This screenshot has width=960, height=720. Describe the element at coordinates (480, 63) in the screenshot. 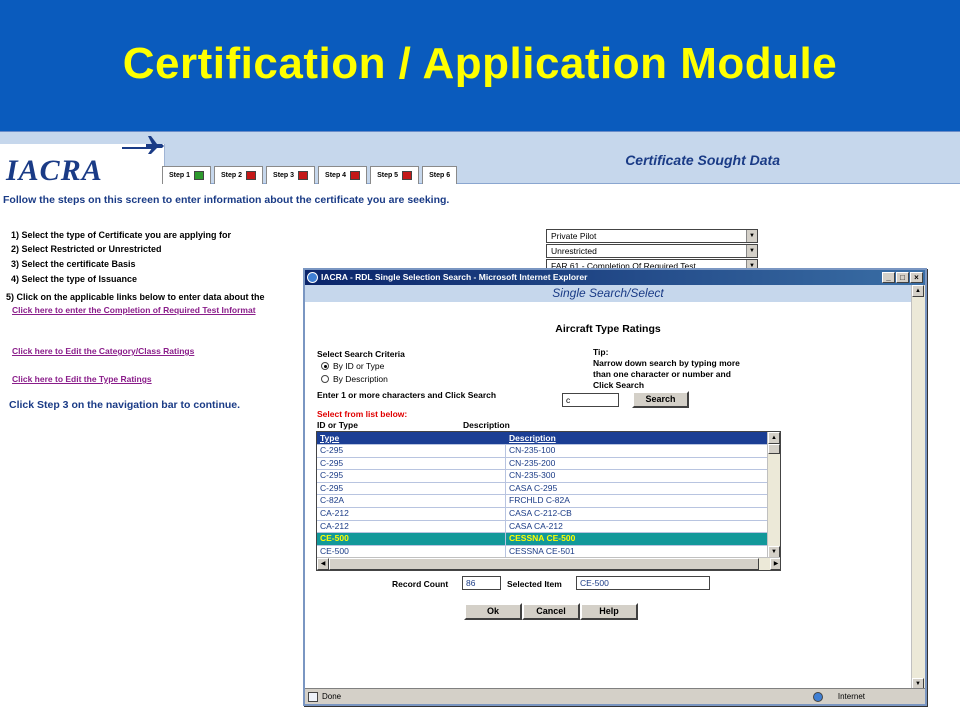

I see `slide-title: Certification / Application Module` at that location.